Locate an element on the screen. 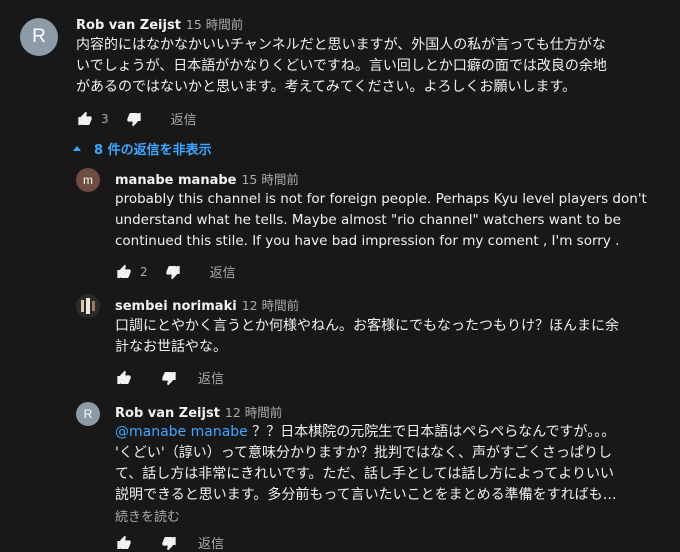 This screenshot has width=680, height=552. author-name: manabe manabe is located at coordinates (175, 180).